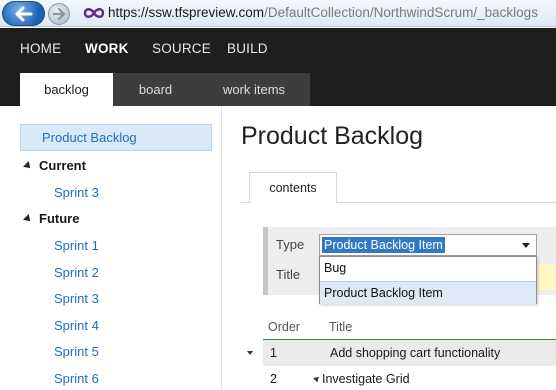 Image resolution: width=556 pixels, height=390 pixels. What do you see at coordinates (76, 298) in the screenshot?
I see `sidebar-item-sprint-3: Sprint 3` at bounding box center [76, 298].